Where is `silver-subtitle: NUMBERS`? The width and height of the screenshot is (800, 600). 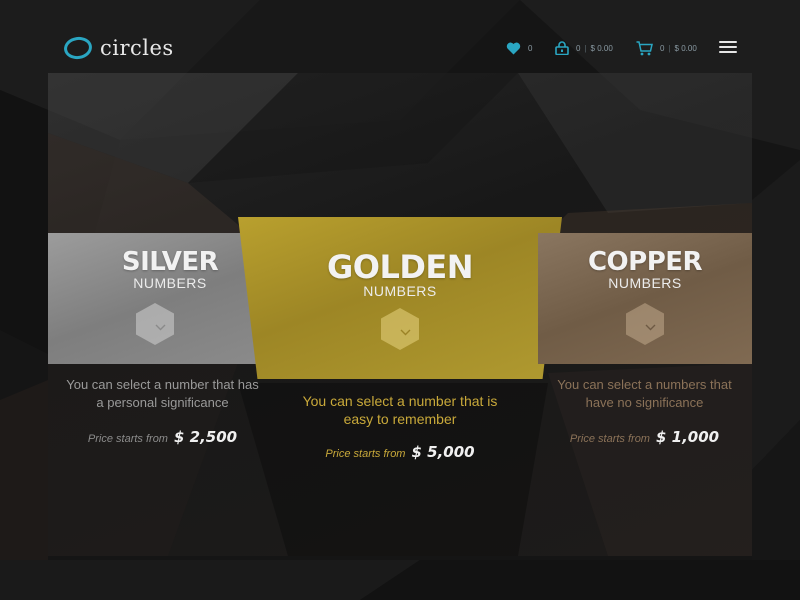
silver-subtitle: NUMBERS is located at coordinates (170, 283).